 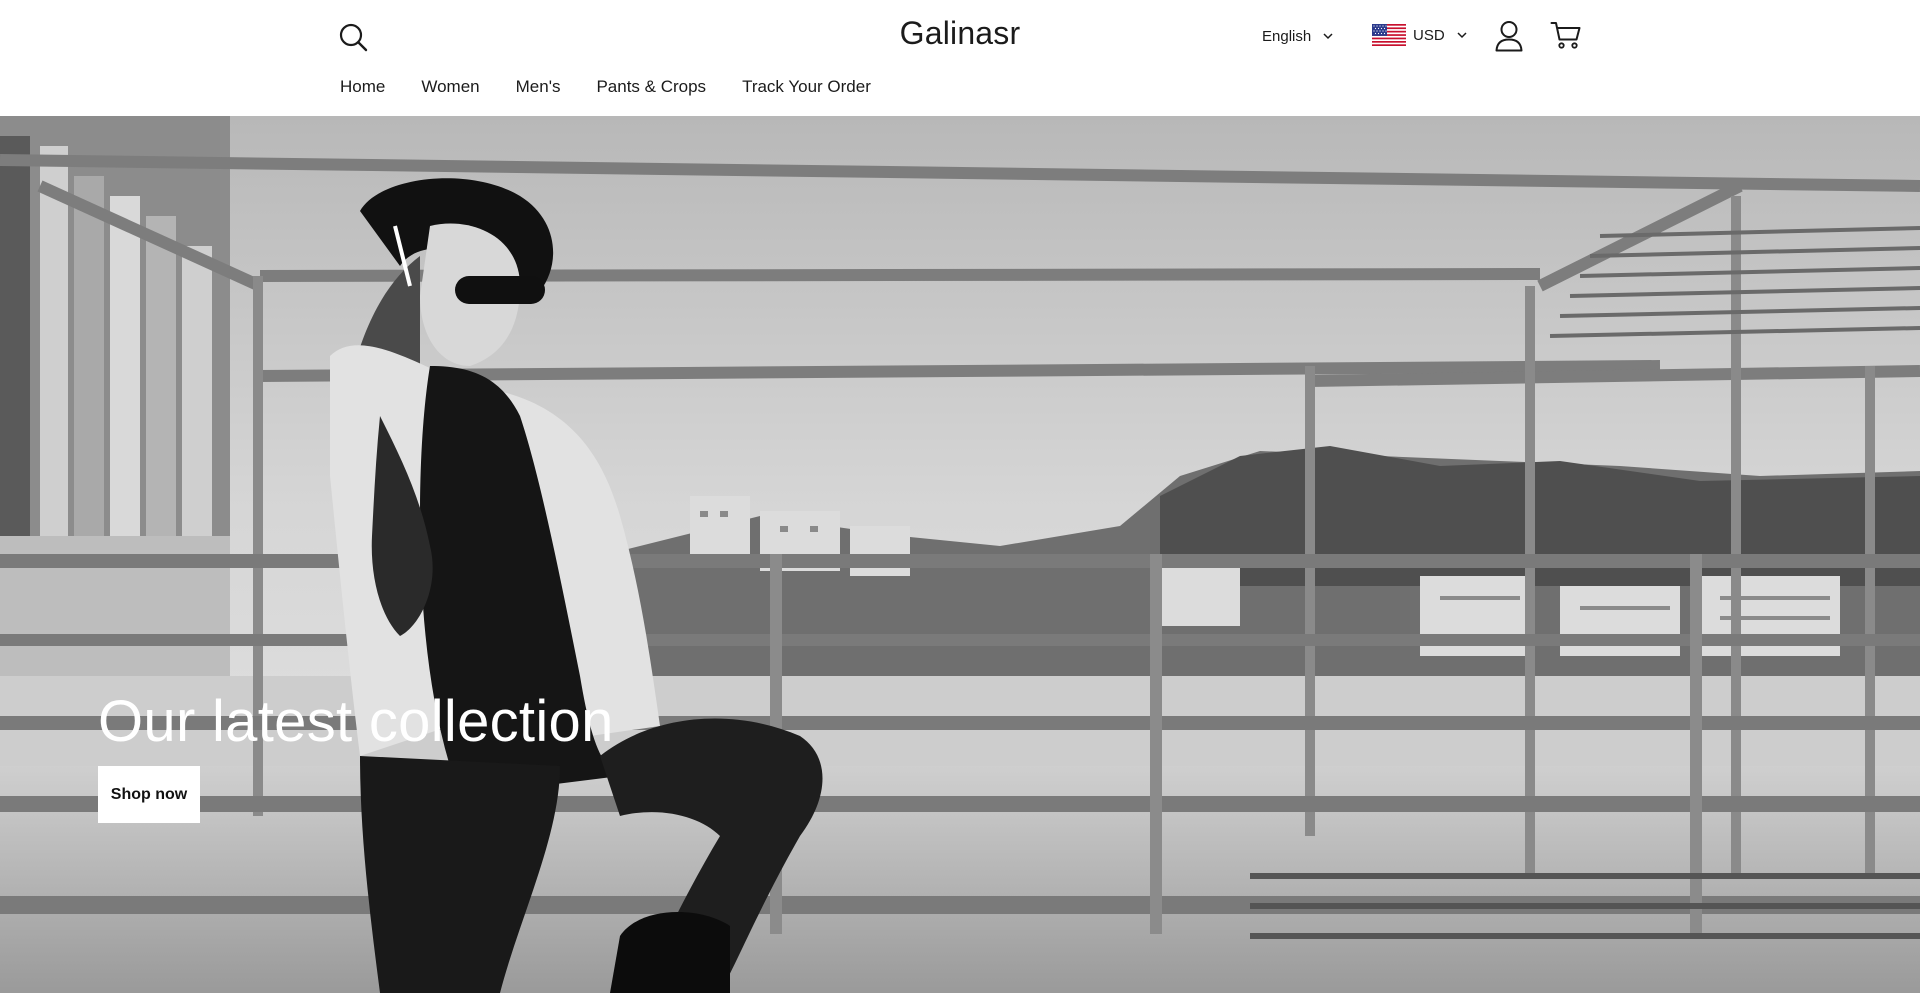 I want to click on nav-item-women: Women, so click(x=450, y=87).